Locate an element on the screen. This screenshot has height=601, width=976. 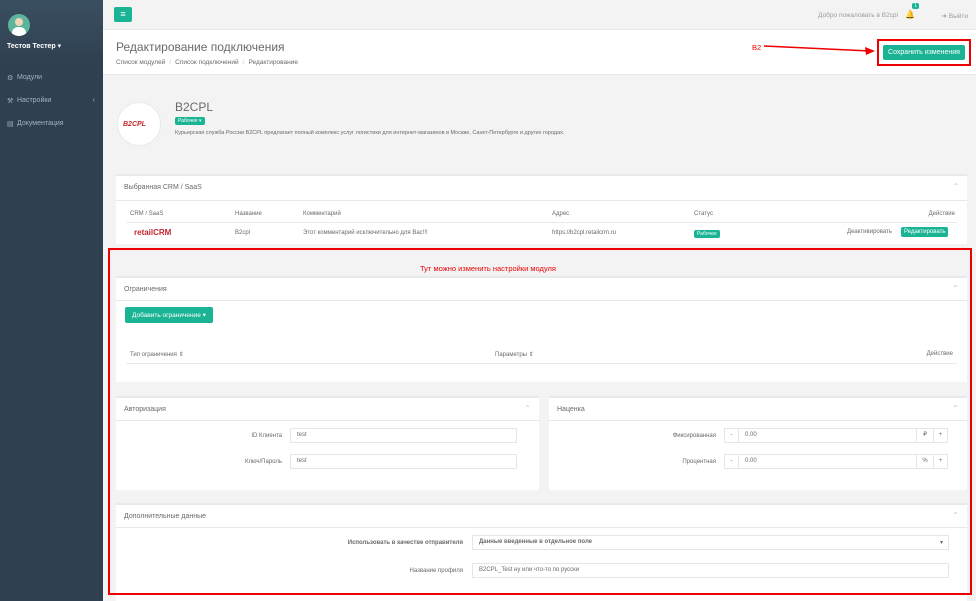
fixed-markup-label: Фиксированная is located at coordinates (694, 436).